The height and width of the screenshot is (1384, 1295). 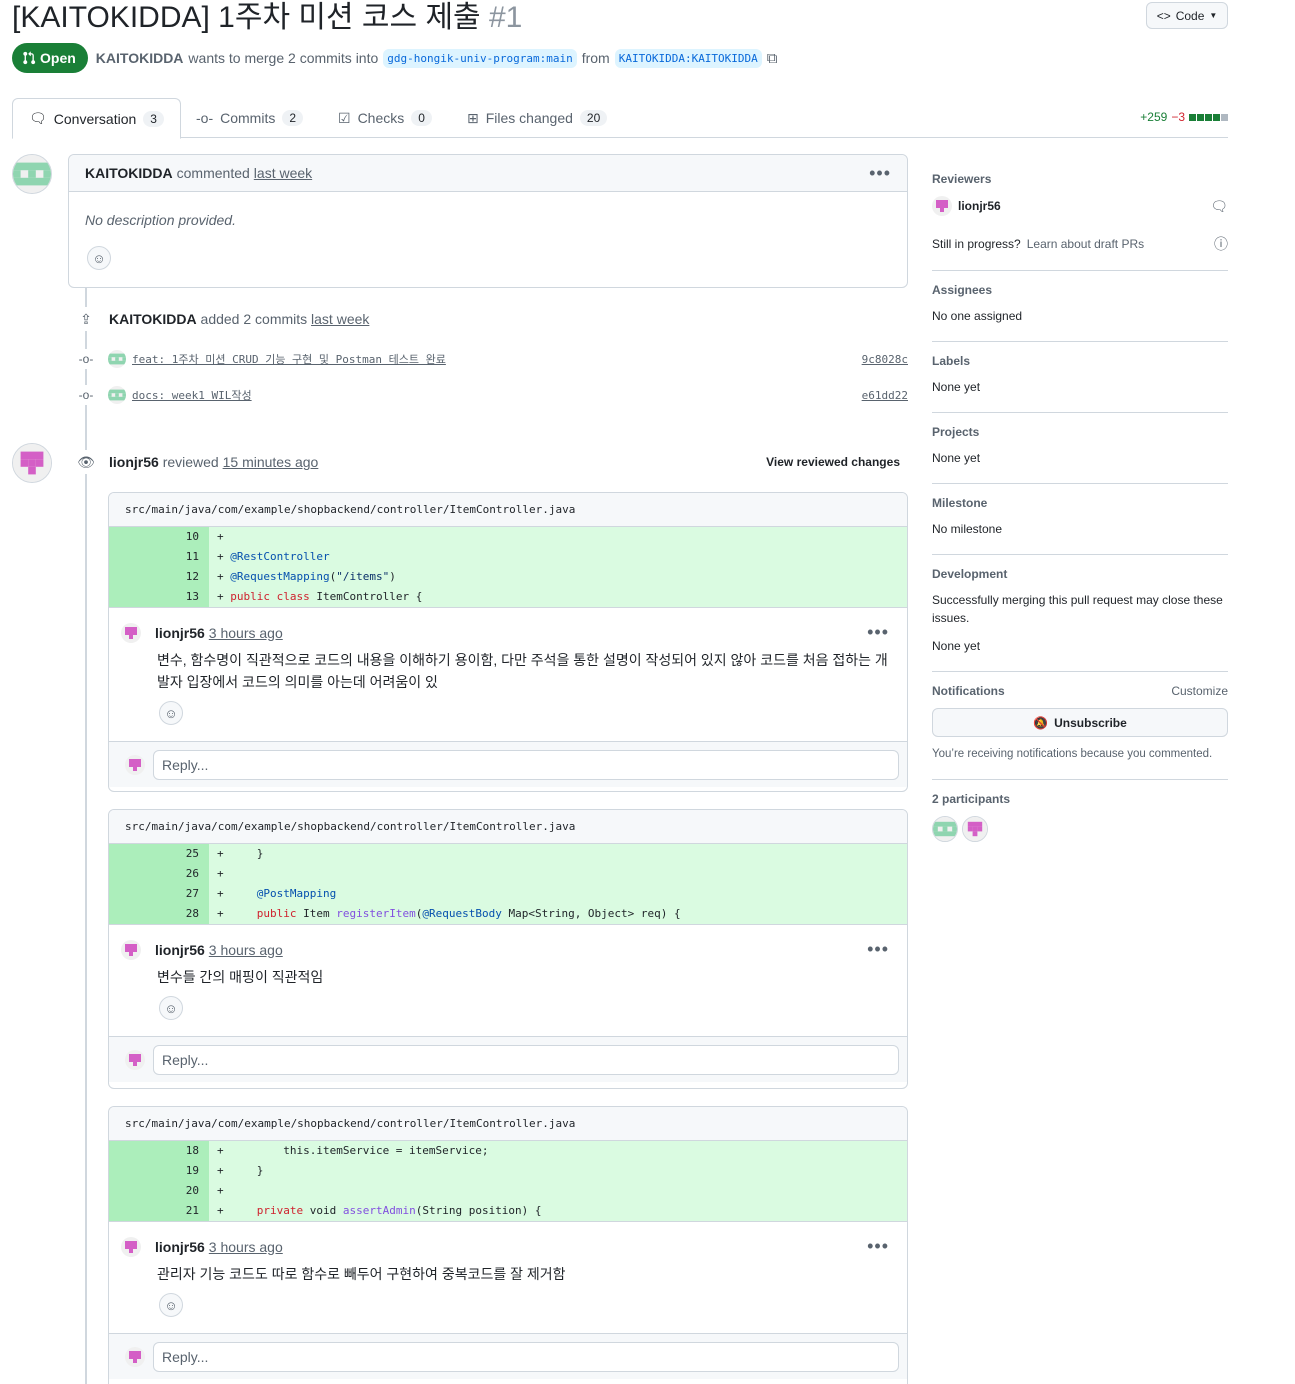 I want to click on diff-line: 27 + @PostMapping, so click(x=508, y=894).